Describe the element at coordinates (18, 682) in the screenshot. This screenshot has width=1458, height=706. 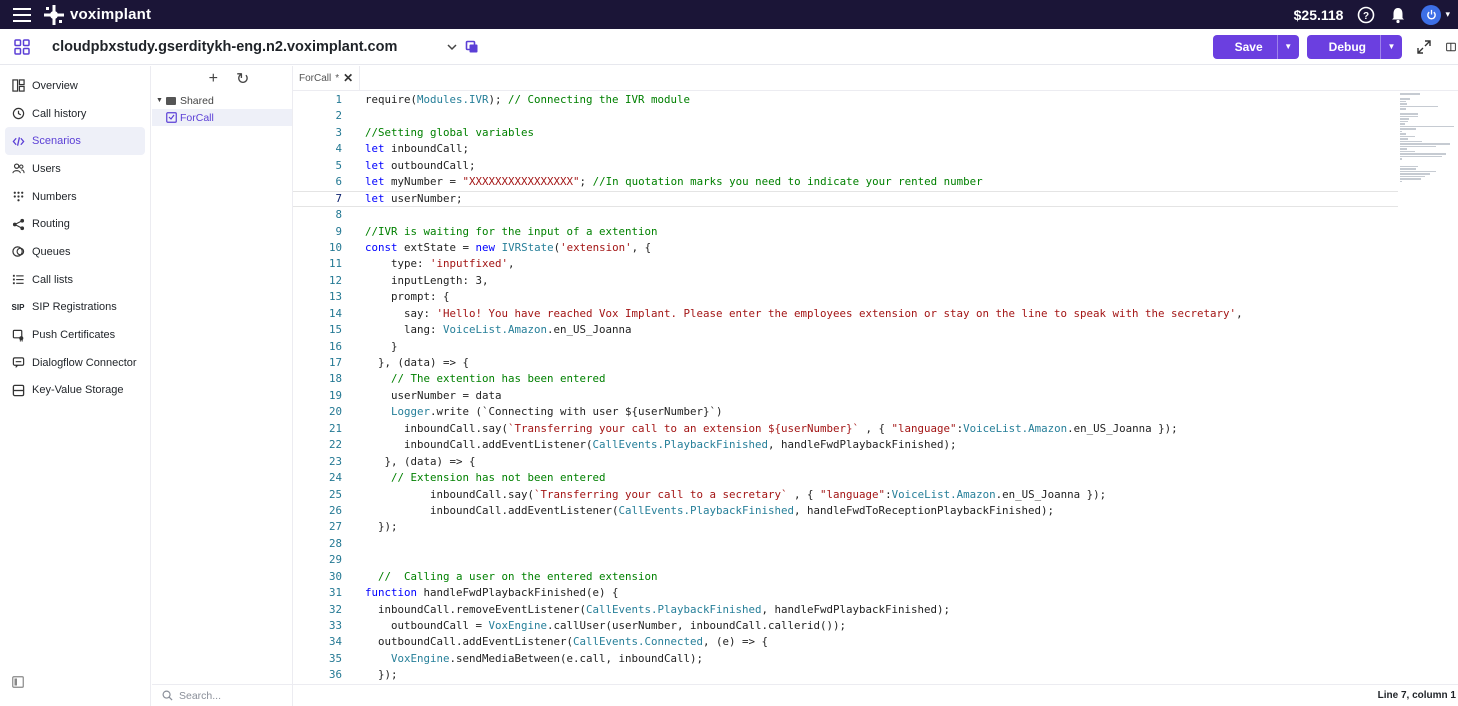
I see `collapse-sidebar-icon` at that location.